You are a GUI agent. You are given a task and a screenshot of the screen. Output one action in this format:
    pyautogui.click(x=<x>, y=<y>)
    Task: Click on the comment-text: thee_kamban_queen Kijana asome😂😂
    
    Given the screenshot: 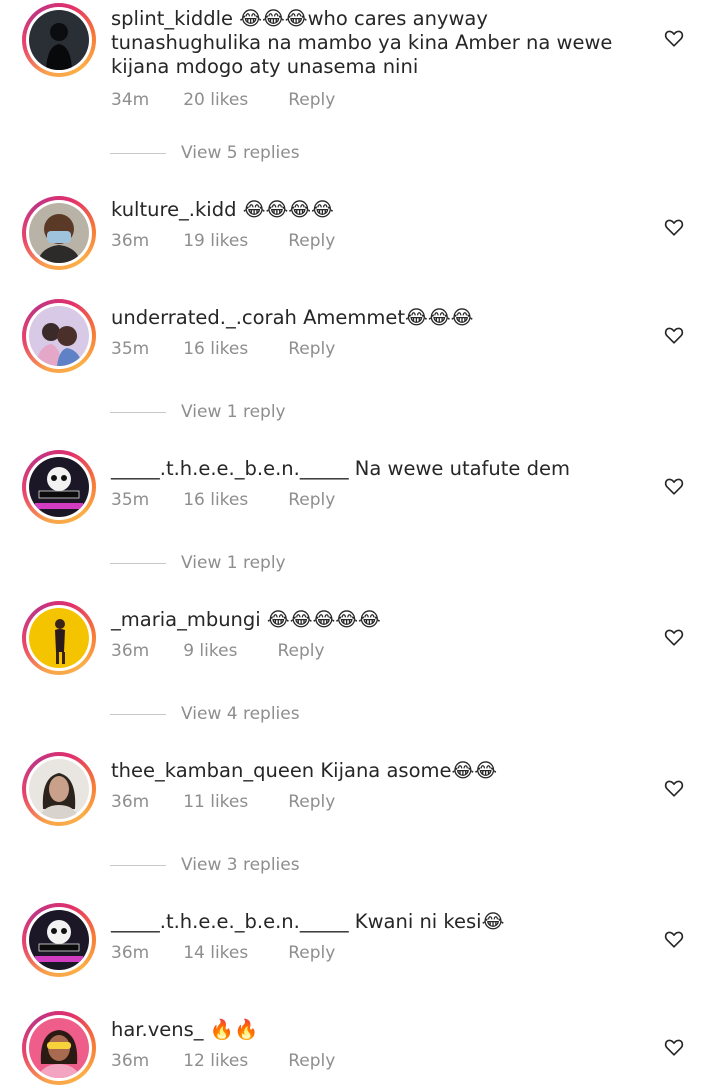 What is the action you would take?
    pyautogui.click(x=371, y=771)
    